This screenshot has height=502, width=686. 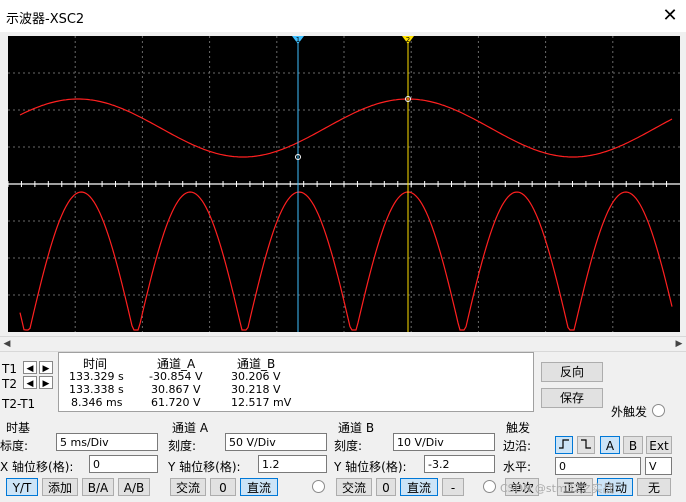 I want to click on t2-left-button: ◀, so click(x=30, y=382).